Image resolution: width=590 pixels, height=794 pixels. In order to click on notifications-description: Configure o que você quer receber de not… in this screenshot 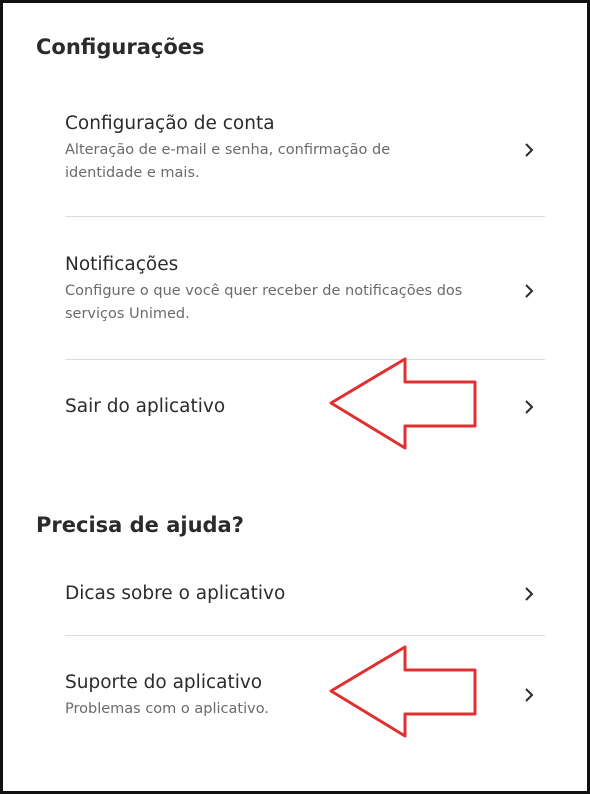, I will do `click(264, 302)`.